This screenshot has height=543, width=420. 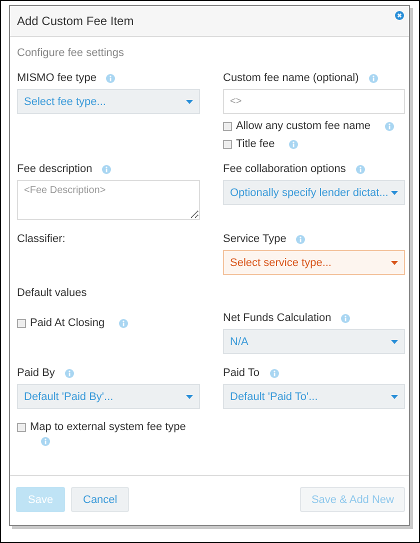 What do you see at coordinates (71, 53) in the screenshot?
I see `section-subtitle: Configure fee settings` at bounding box center [71, 53].